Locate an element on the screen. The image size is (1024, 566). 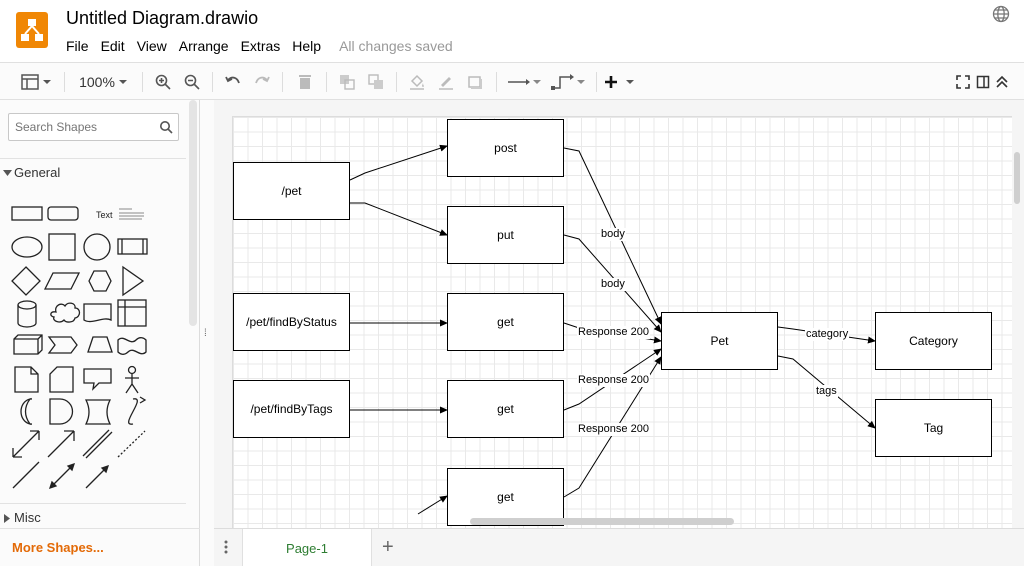
menu-extras: Extras is located at coordinates (261, 46).